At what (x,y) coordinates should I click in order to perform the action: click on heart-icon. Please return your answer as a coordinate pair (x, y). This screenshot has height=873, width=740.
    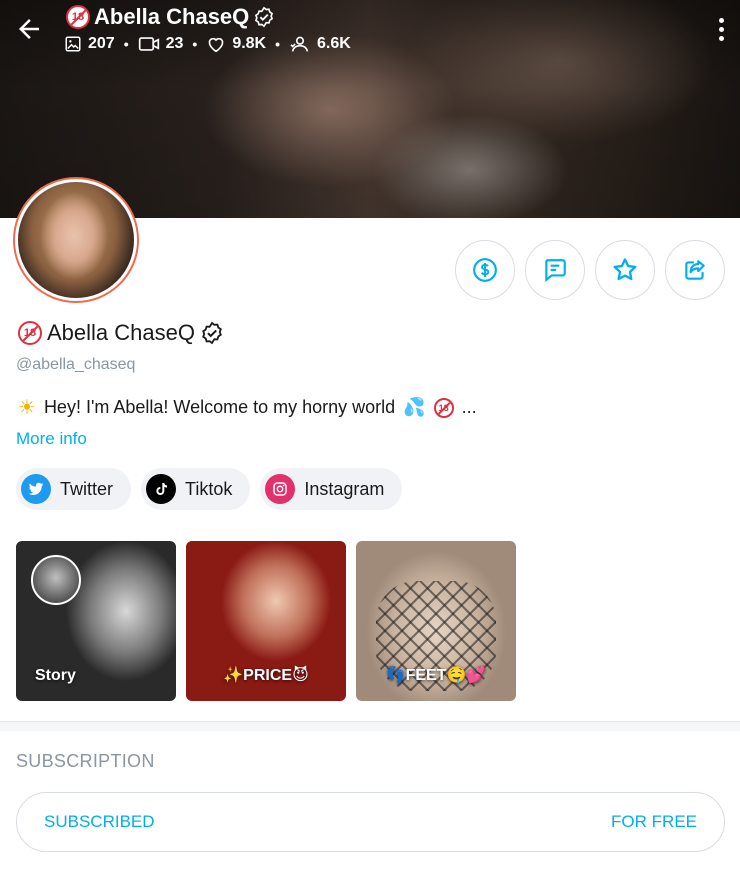
    Looking at the image, I should click on (216, 45).